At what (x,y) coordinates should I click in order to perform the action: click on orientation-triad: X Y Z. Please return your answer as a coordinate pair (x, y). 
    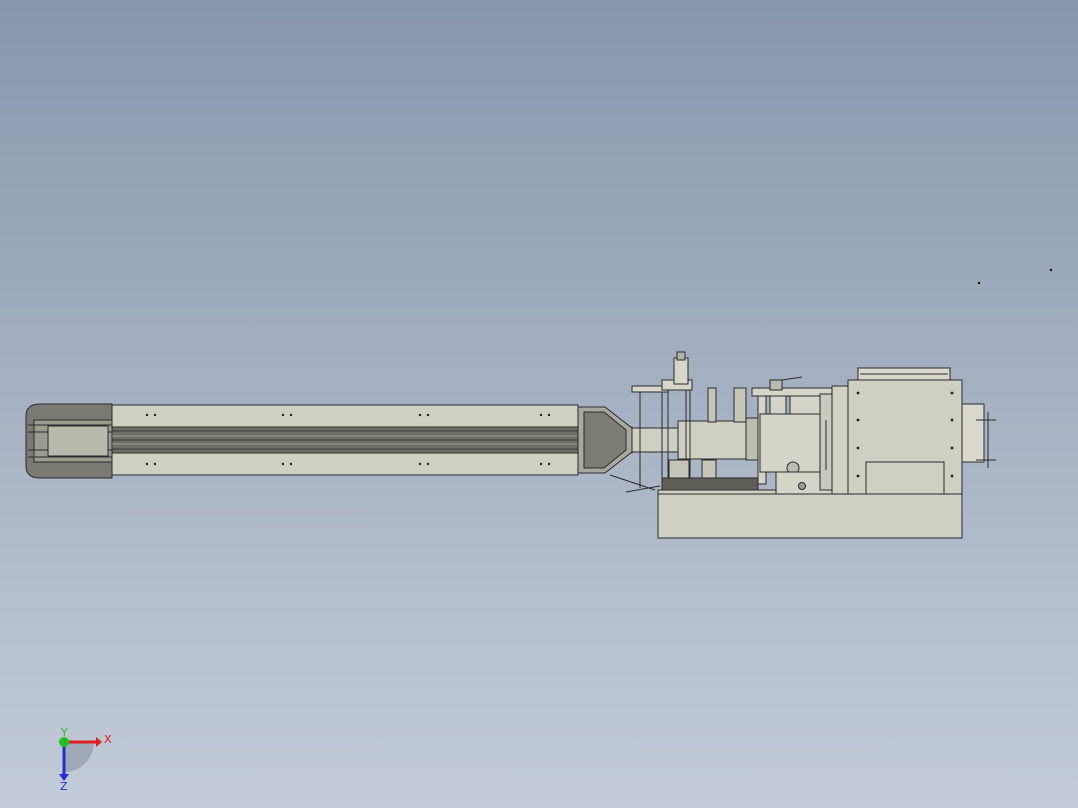
    Looking at the image, I should click on (85, 760).